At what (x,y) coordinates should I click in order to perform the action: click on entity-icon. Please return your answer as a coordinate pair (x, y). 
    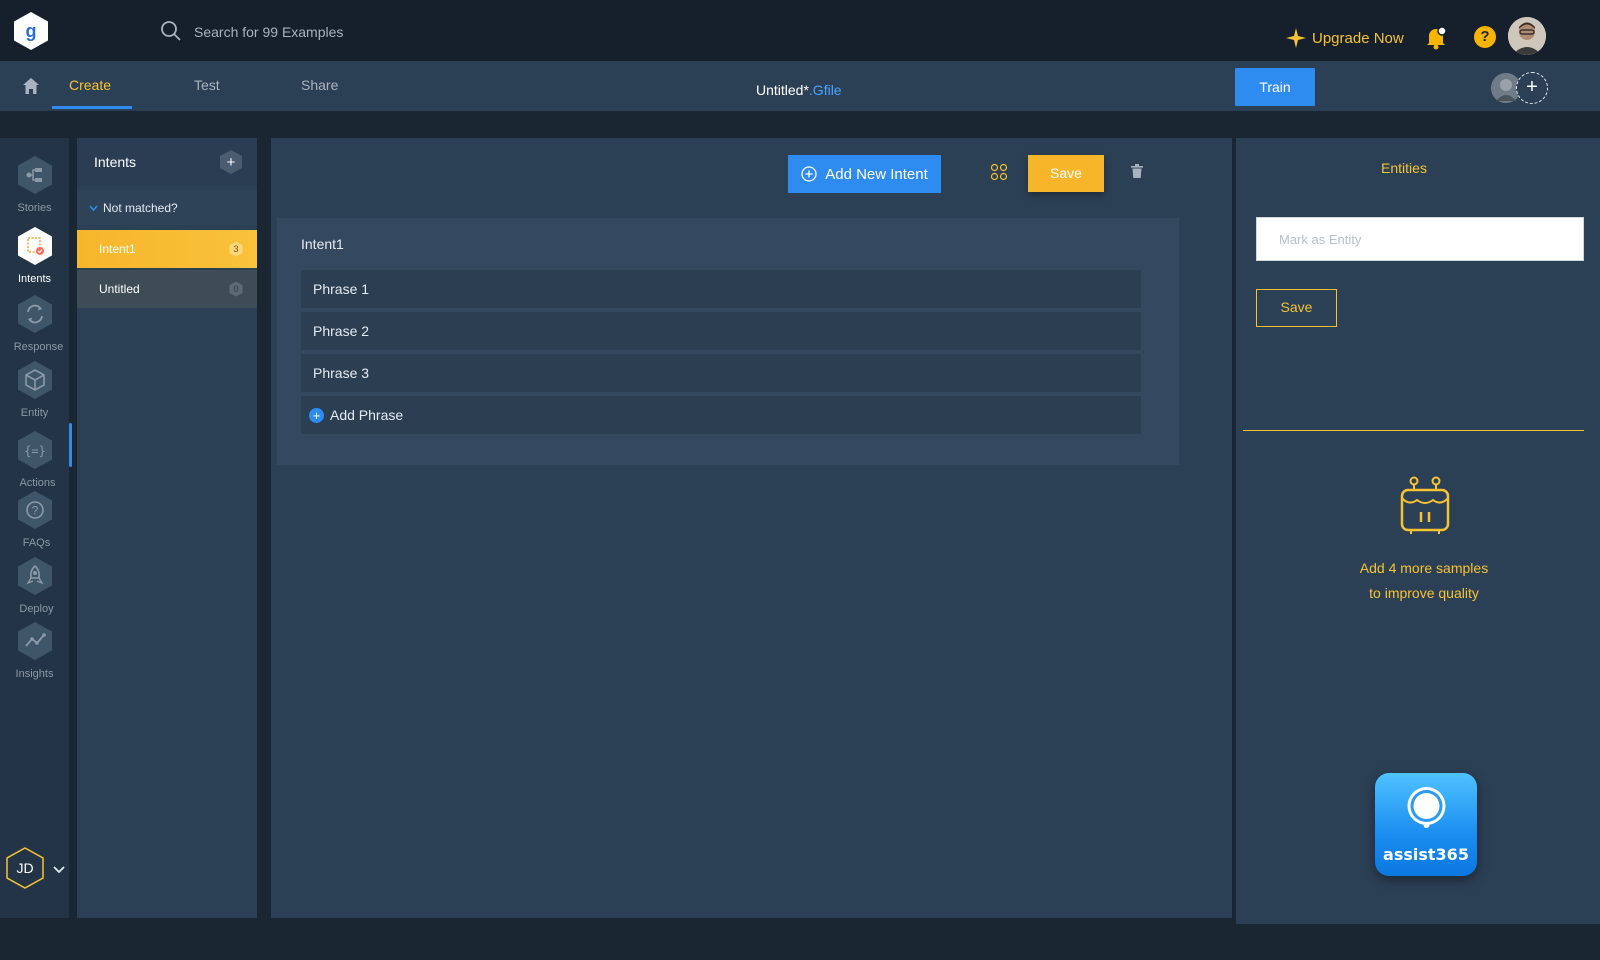
    Looking at the image, I should click on (34, 380).